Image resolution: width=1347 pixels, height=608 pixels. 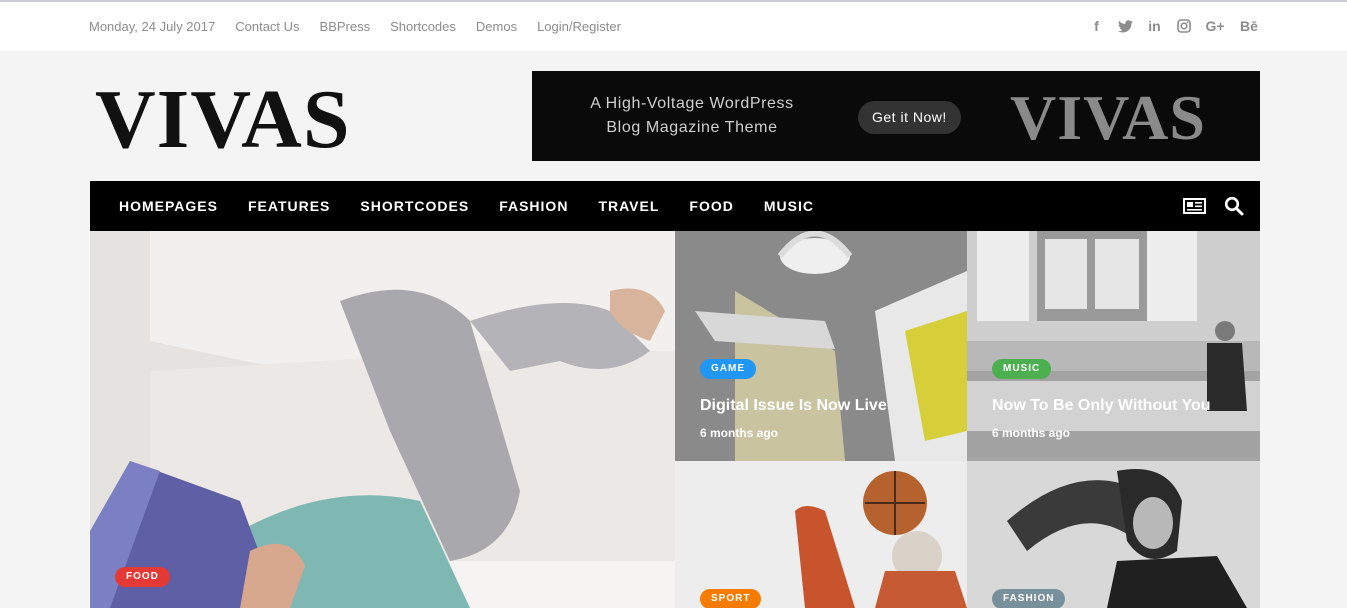 I want to click on nav-icons, so click(x=1213, y=208).